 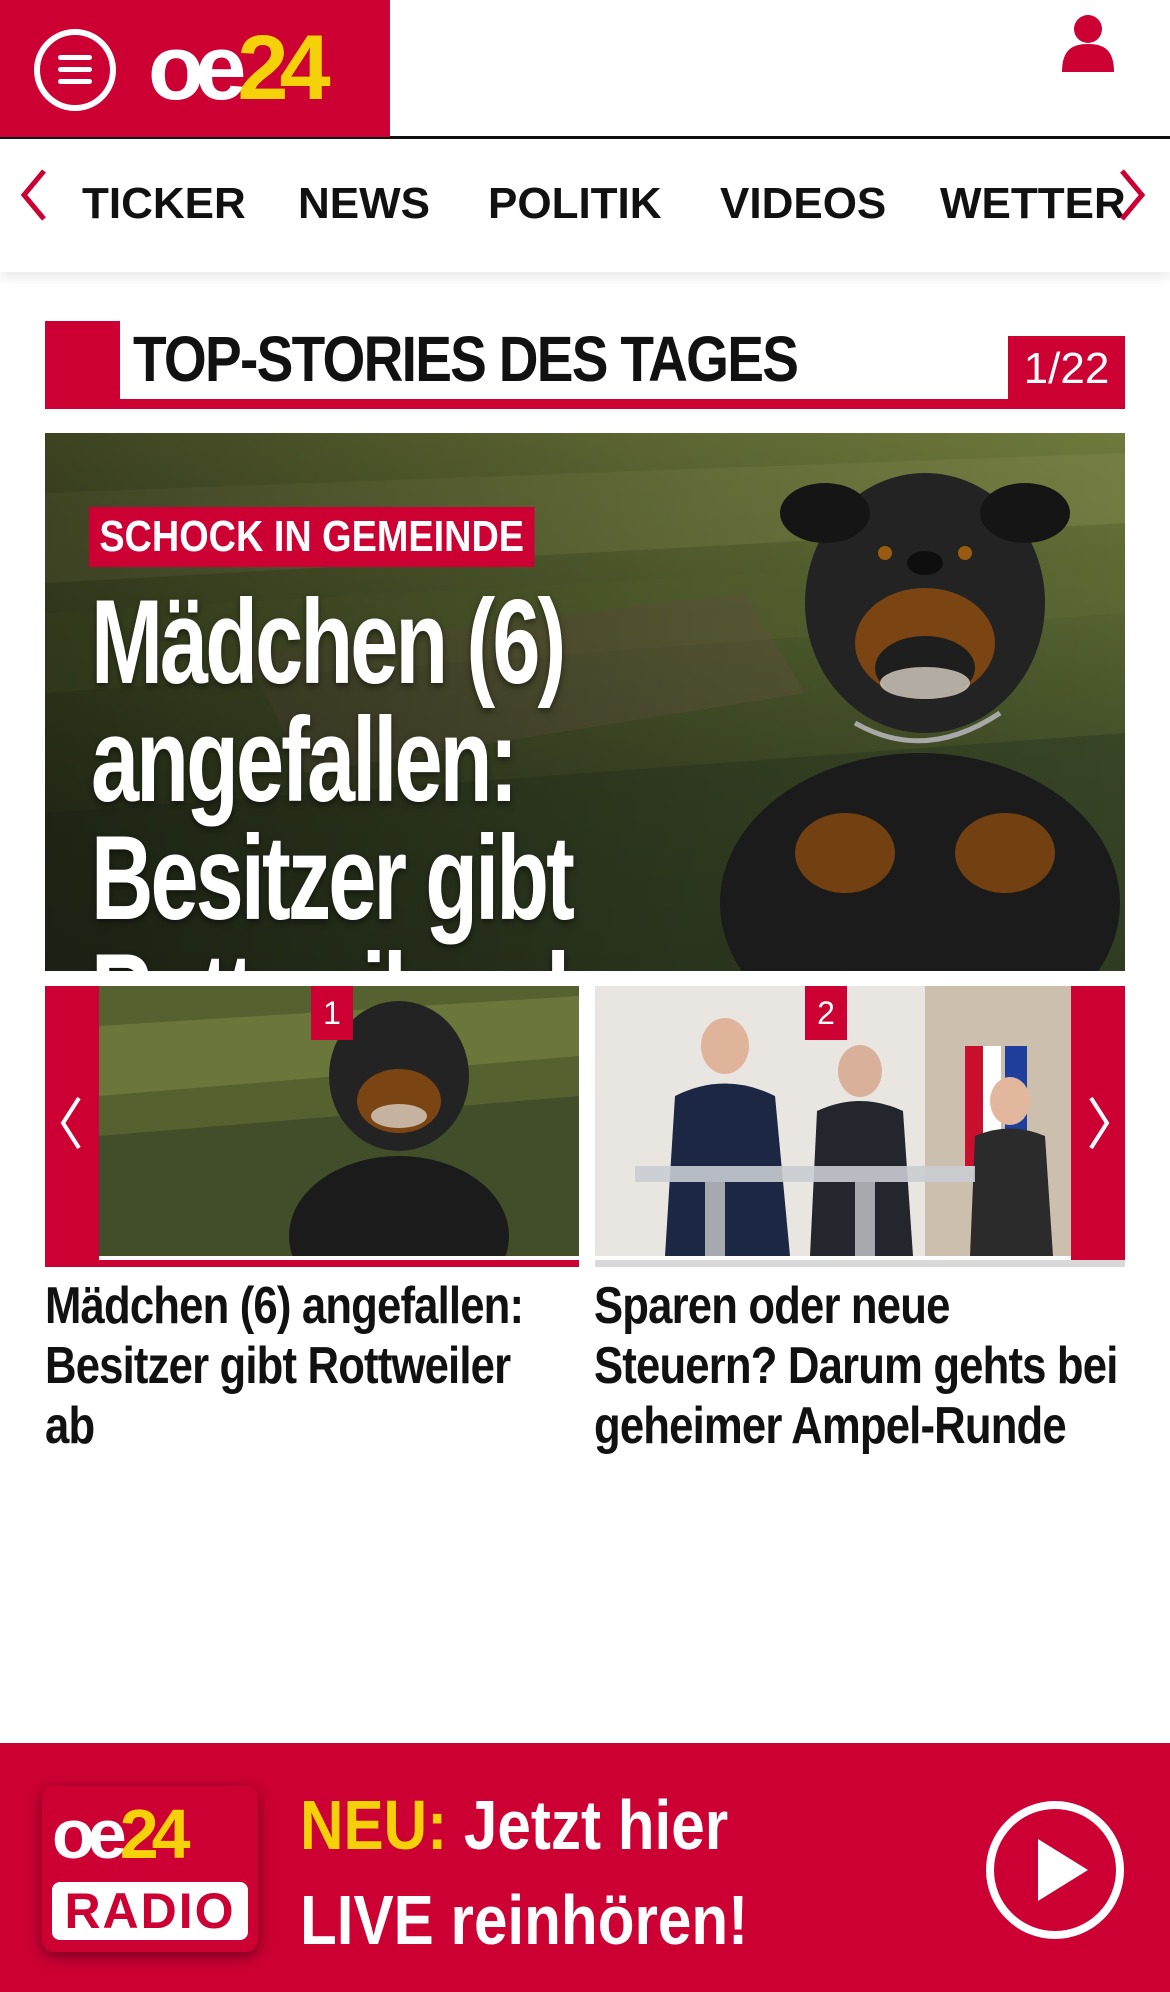 What do you see at coordinates (312, 537) in the screenshot?
I see `hero-kicker: SCHOCK IN GEMEINDE` at bounding box center [312, 537].